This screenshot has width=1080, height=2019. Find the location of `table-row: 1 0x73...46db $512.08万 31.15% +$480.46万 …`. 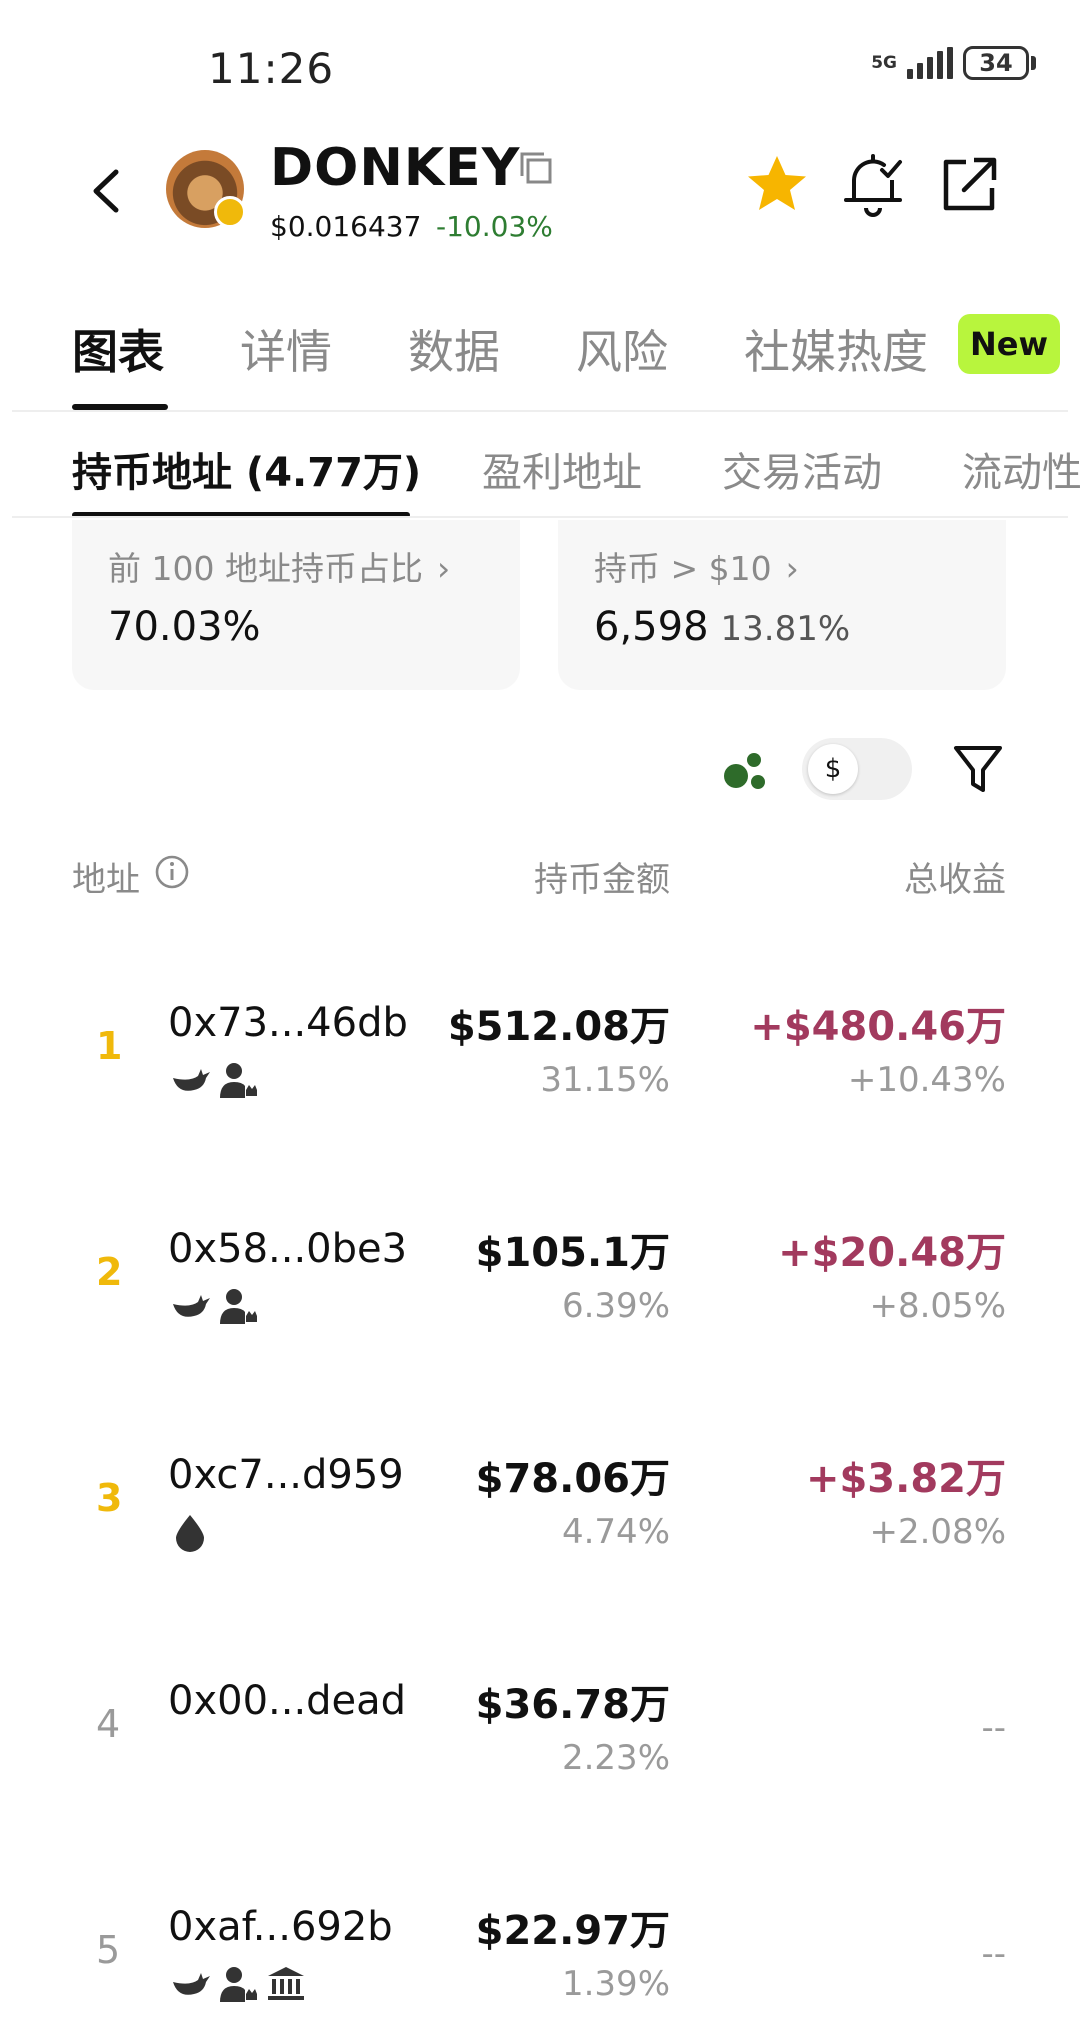

table-row: 1 0x73...46db $512.08万 31.15% +$480.46万 … is located at coordinates (540, 1072).